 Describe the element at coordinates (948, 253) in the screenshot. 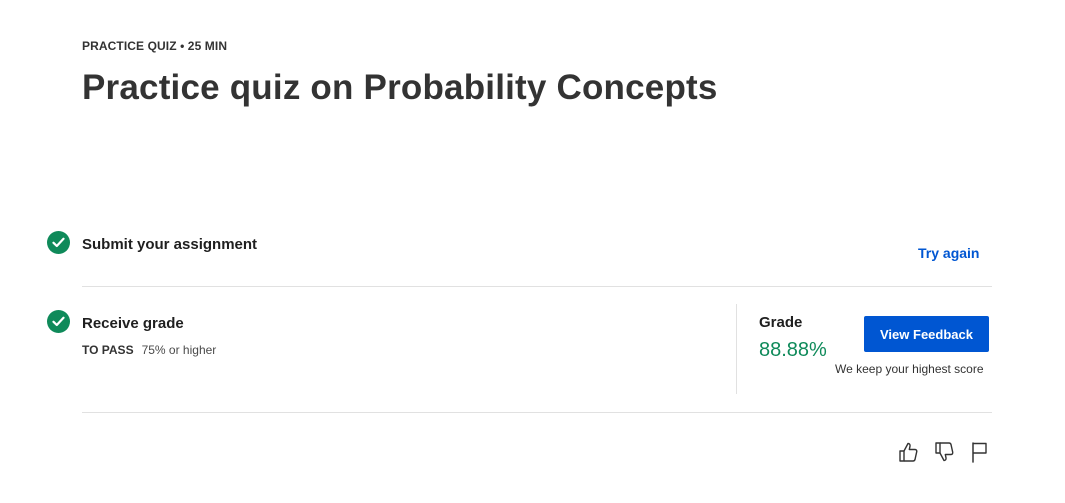

I see `try-again-link: Try again` at that location.